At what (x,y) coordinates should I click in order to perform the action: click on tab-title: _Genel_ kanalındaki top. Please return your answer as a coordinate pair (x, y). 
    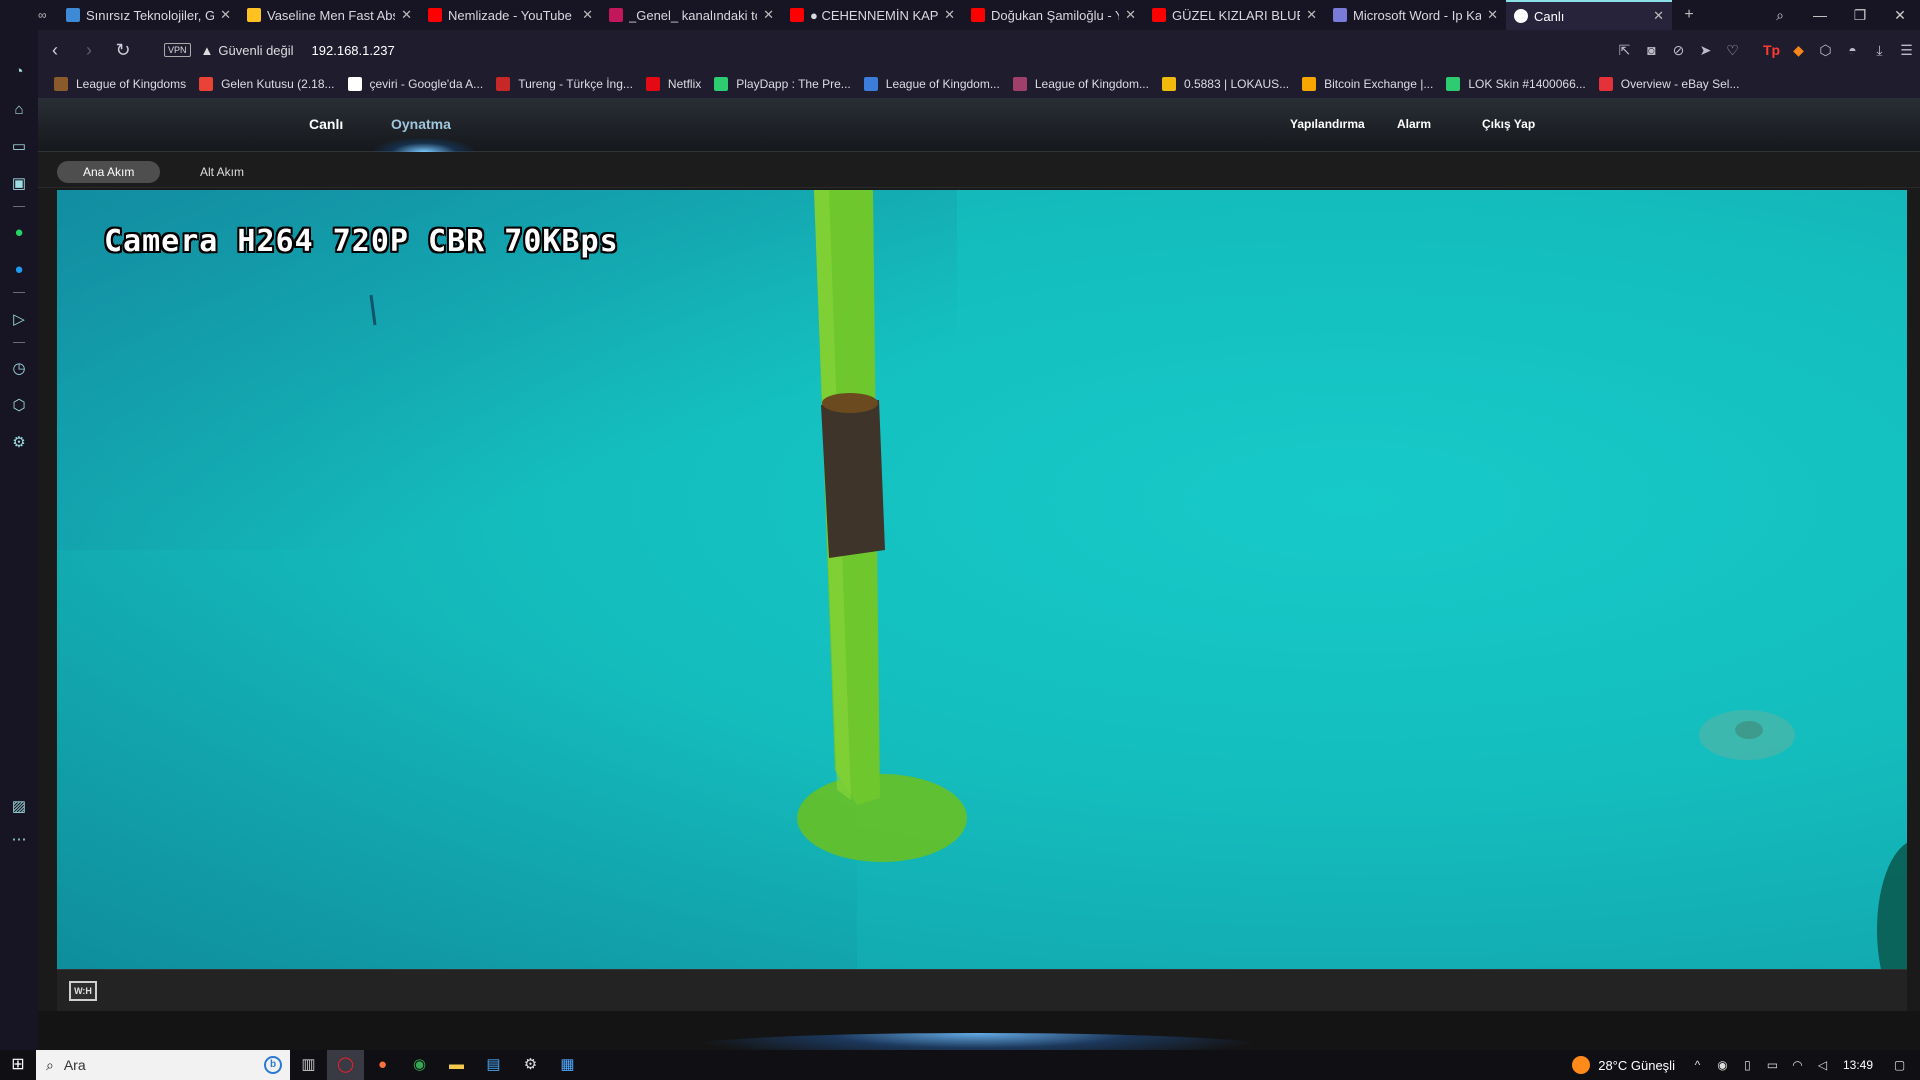
    Looking at the image, I should click on (693, 15).